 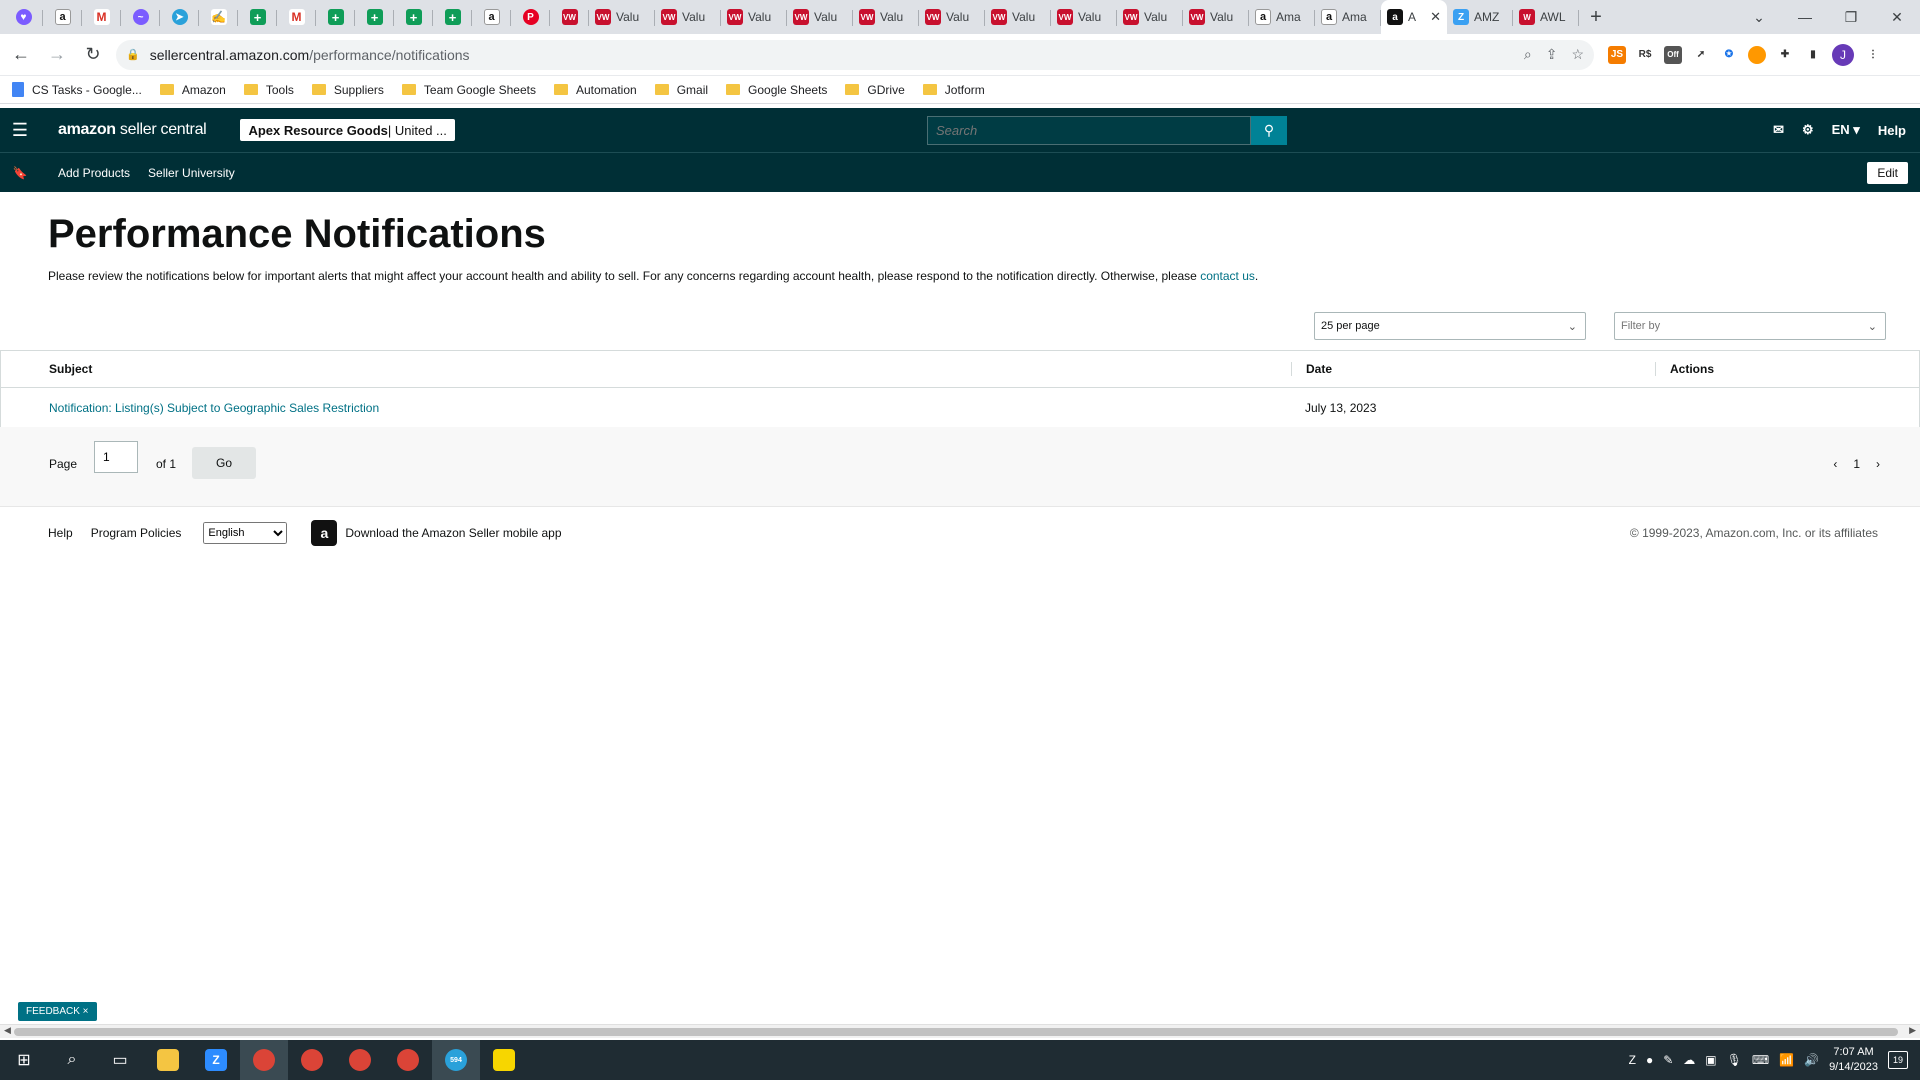 I want to click on circle-extension-icon: ✪, so click(x=1729, y=55).